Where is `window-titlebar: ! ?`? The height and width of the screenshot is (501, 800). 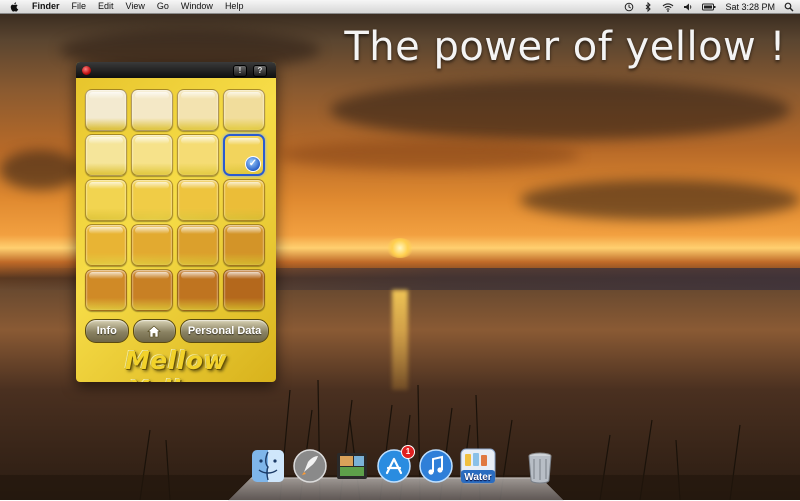 window-titlebar: ! ? is located at coordinates (176, 70).